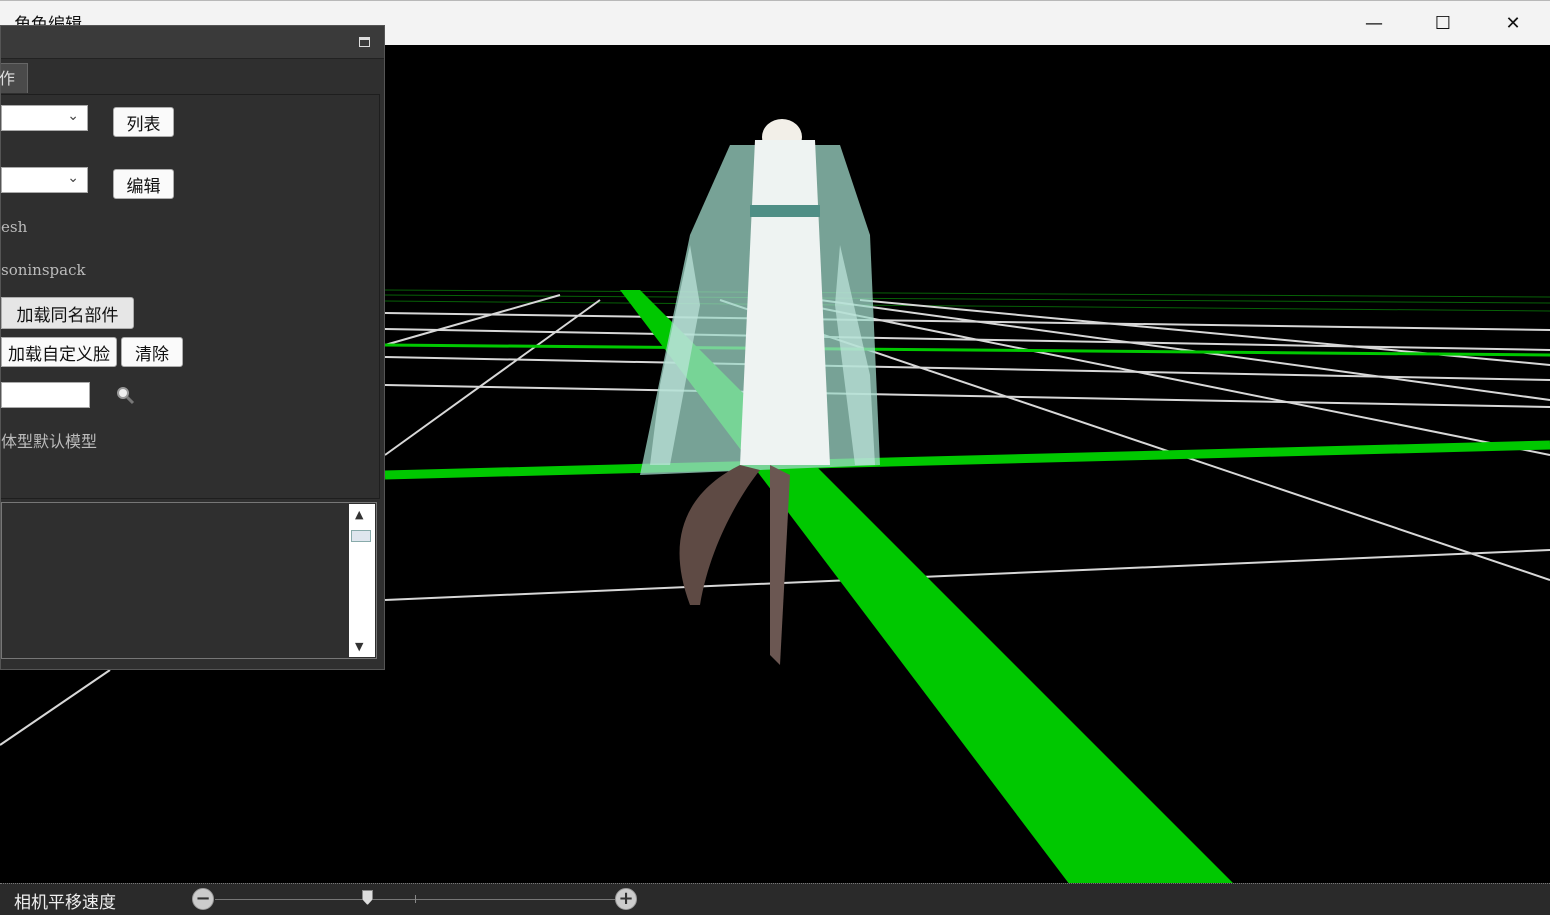 Image resolution: width=1550 pixels, height=915 pixels. What do you see at coordinates (1513, 23) in the screenshot?
I see `close-button: ✕` at bounding box center [1513, 23].